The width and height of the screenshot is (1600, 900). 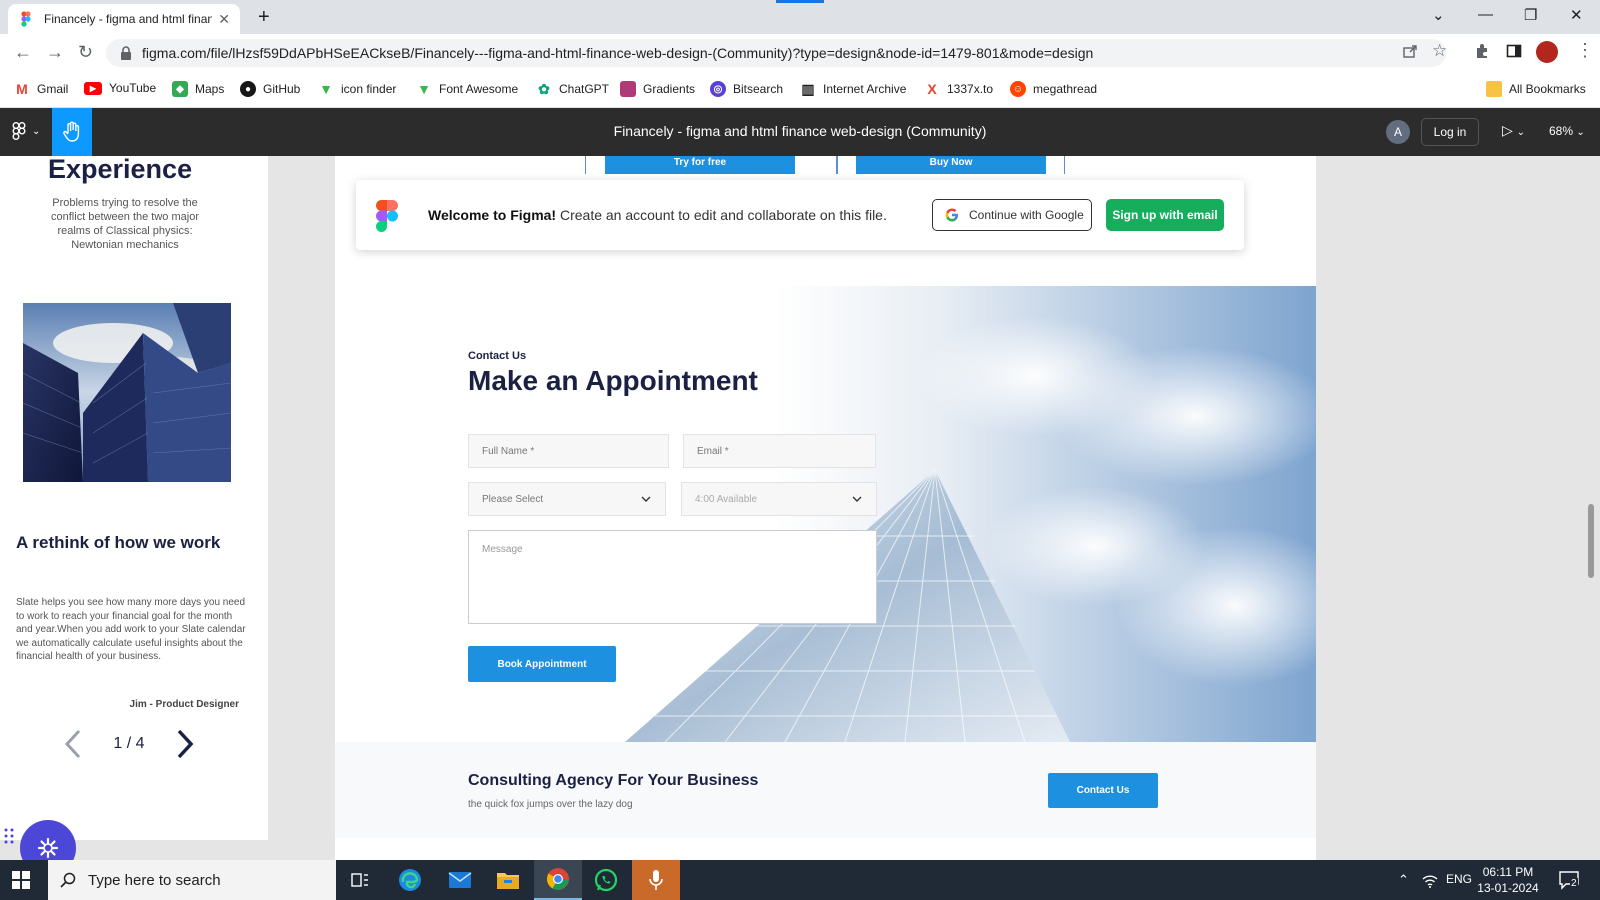 I want to click on bookmark-bitsearch: ◎ Bitsearch, so click(x=746, y=89).